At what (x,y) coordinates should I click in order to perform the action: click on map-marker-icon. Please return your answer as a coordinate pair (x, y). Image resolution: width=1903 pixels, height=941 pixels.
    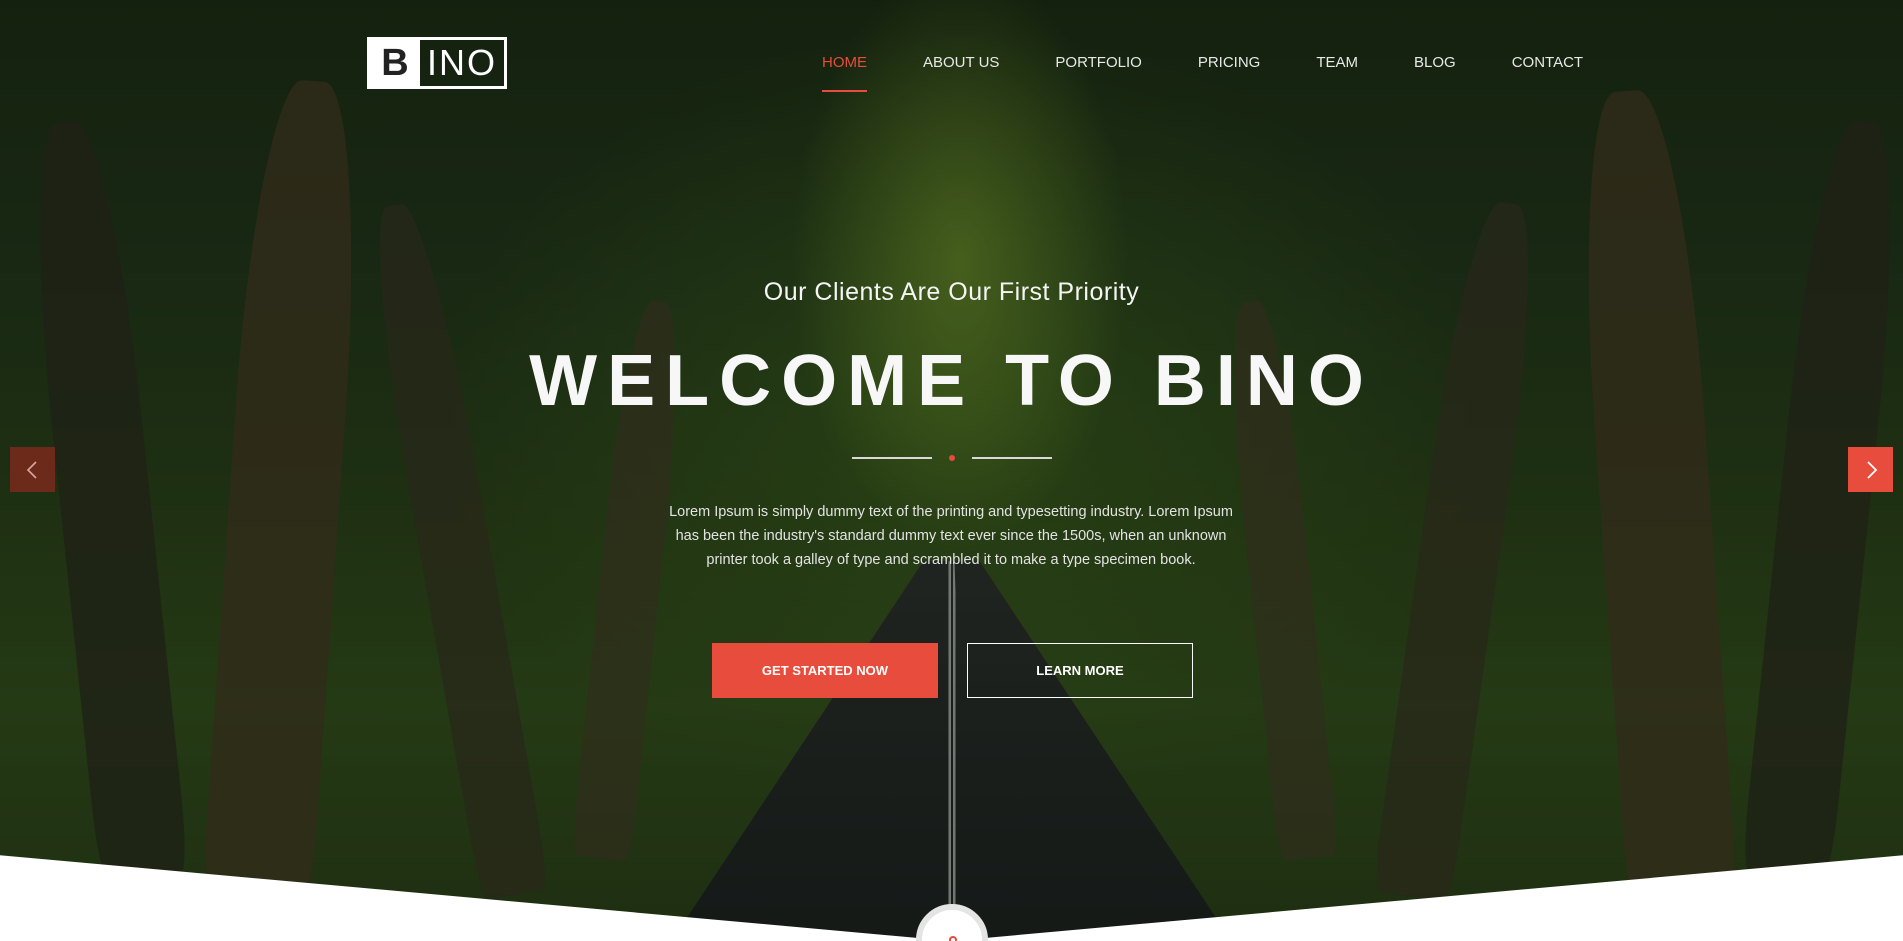
    Looking at the image, I should click on (953, 938).